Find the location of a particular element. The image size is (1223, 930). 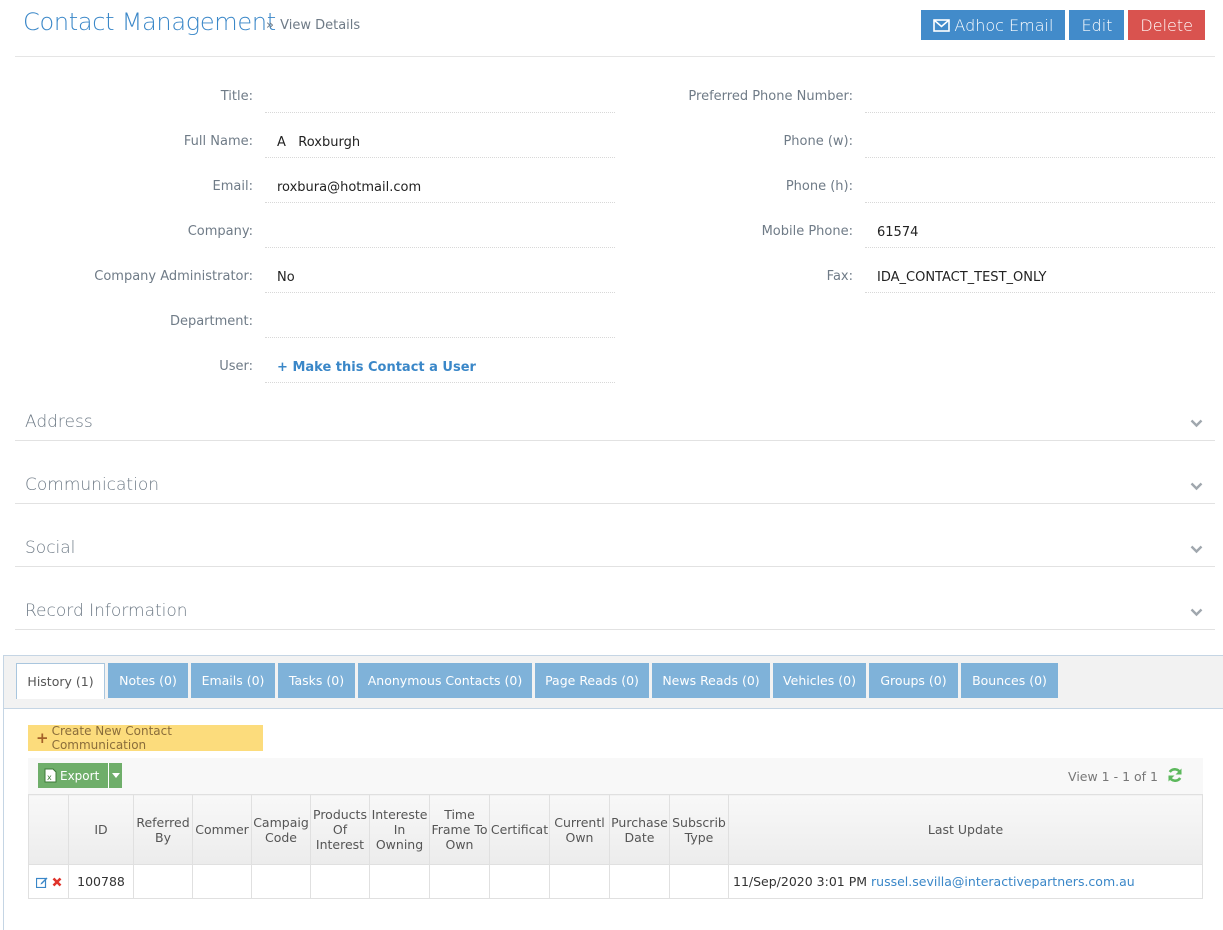

tab-history: History (1) is located at coordinates (60, 681).